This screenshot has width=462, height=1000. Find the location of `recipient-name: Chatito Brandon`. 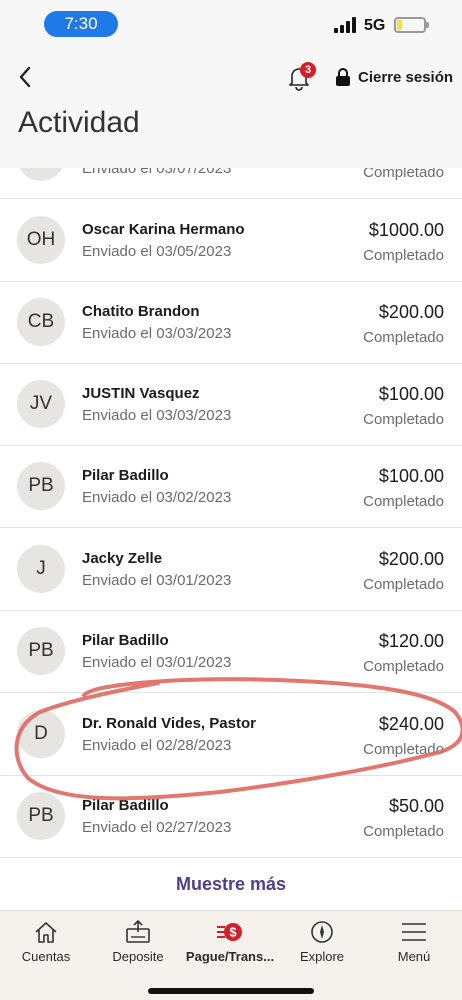

recipient-name: Chatito Brandon is located at coordinates (141, 311).